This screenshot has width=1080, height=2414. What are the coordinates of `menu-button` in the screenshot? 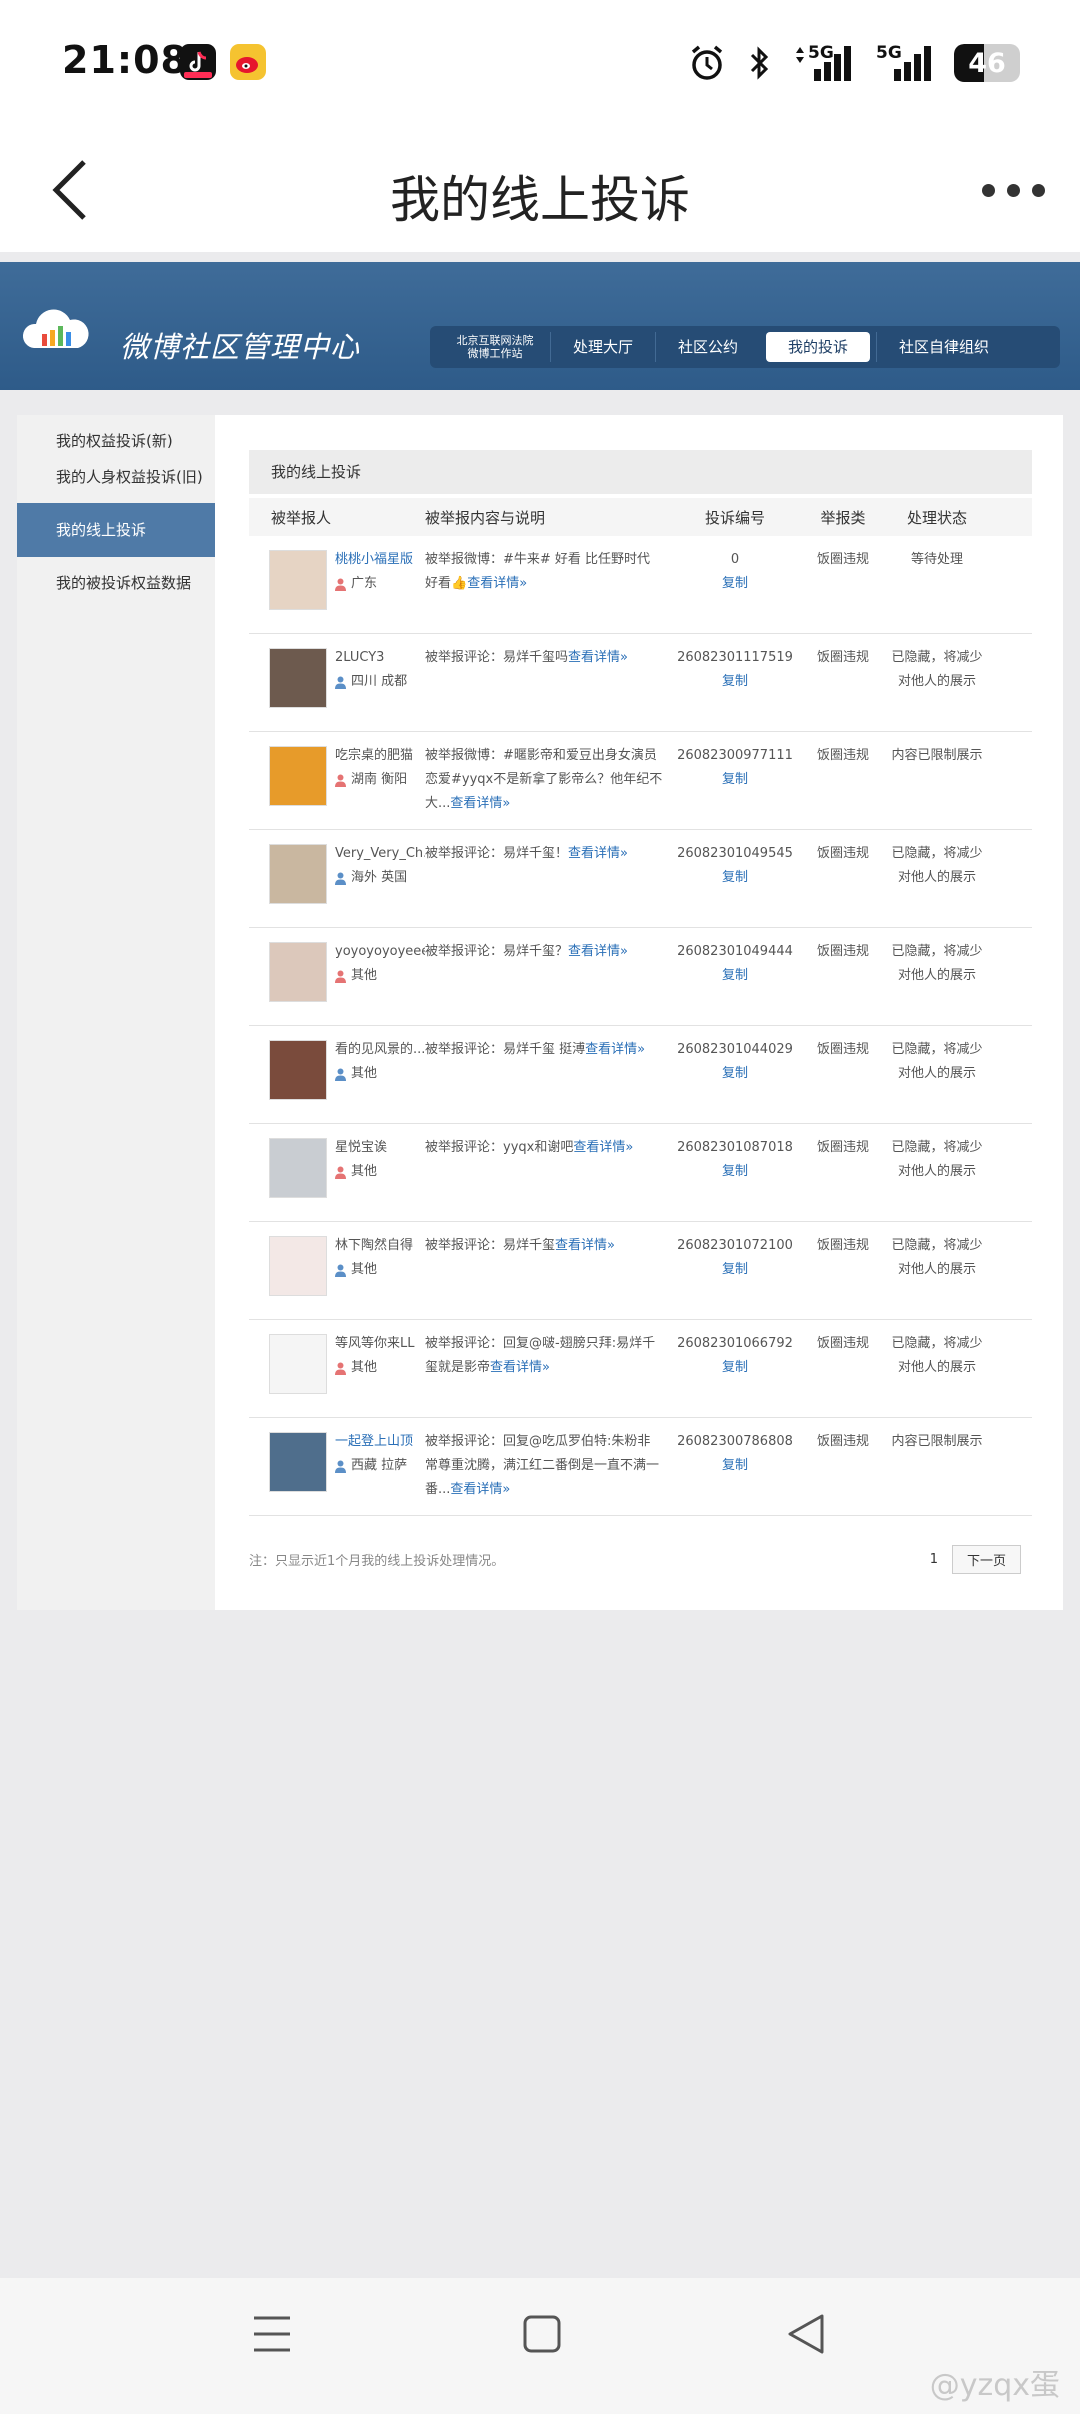 It's located at (272, 2336).